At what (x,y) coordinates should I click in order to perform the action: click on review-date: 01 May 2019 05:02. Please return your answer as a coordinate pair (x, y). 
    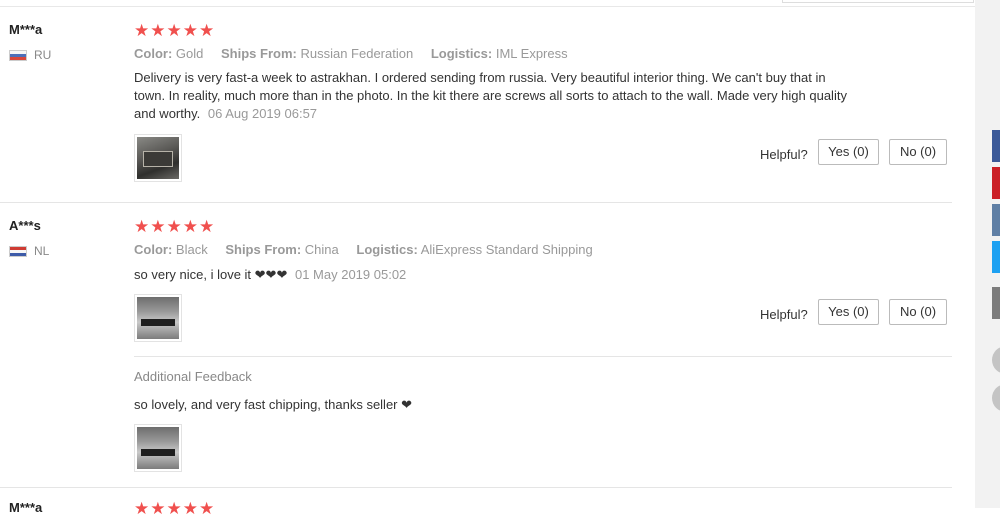
    Looking at the image, I should click on (350, 274).